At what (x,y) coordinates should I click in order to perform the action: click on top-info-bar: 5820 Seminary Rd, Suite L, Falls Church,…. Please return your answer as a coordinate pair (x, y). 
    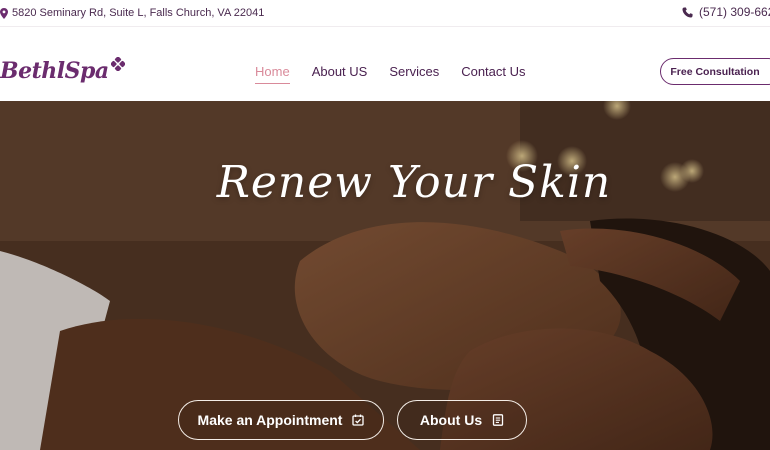
    Looking at the image, I should click on (385, 13).